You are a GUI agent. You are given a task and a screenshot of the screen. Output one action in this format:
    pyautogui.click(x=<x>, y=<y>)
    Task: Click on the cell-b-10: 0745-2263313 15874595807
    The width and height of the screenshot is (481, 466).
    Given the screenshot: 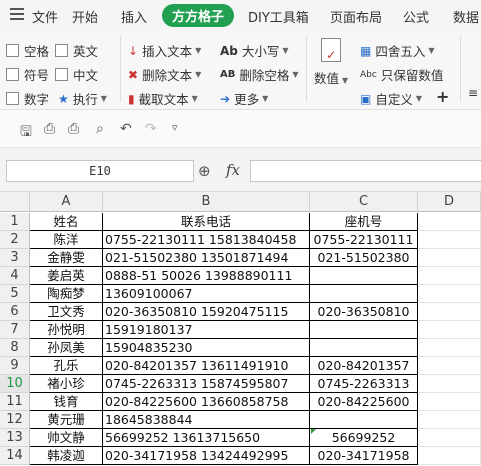 What is the action you would take?
    pyautogui.click(x=206, y=384)
    